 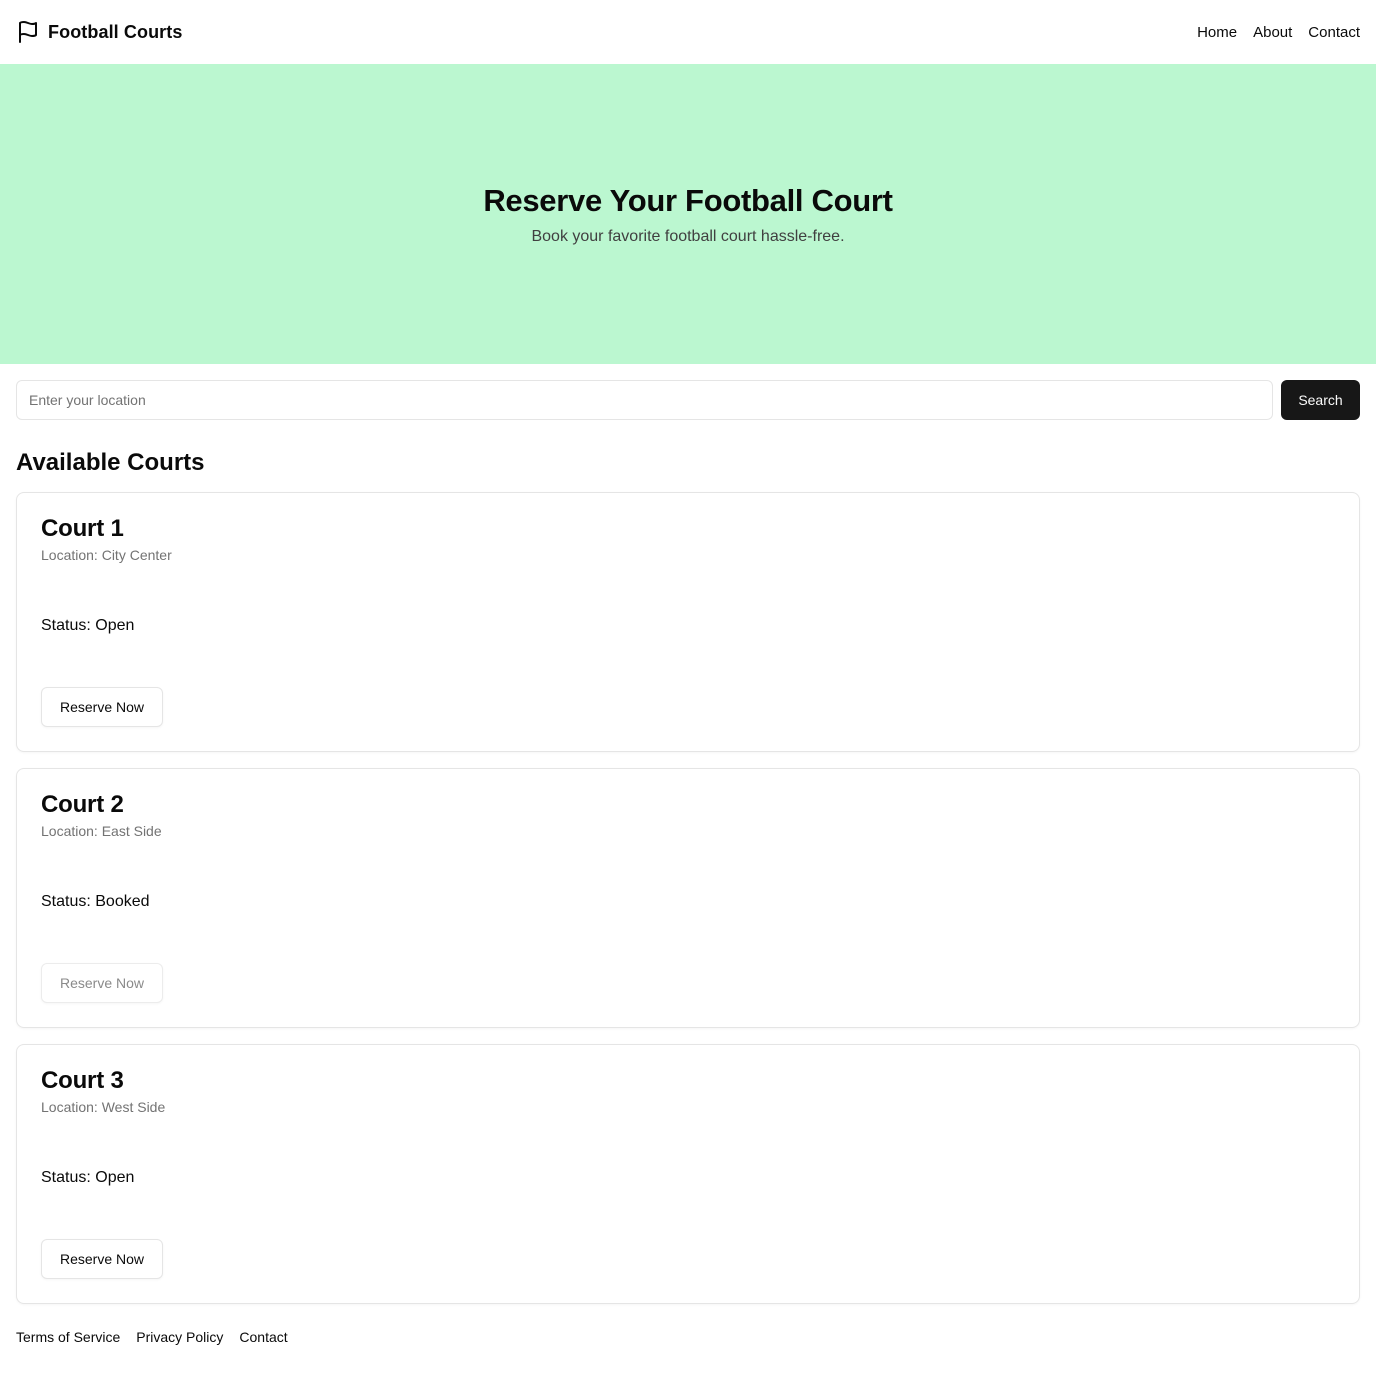 I want to click on brand-name: Football Courts, so click(x=115, y=31).